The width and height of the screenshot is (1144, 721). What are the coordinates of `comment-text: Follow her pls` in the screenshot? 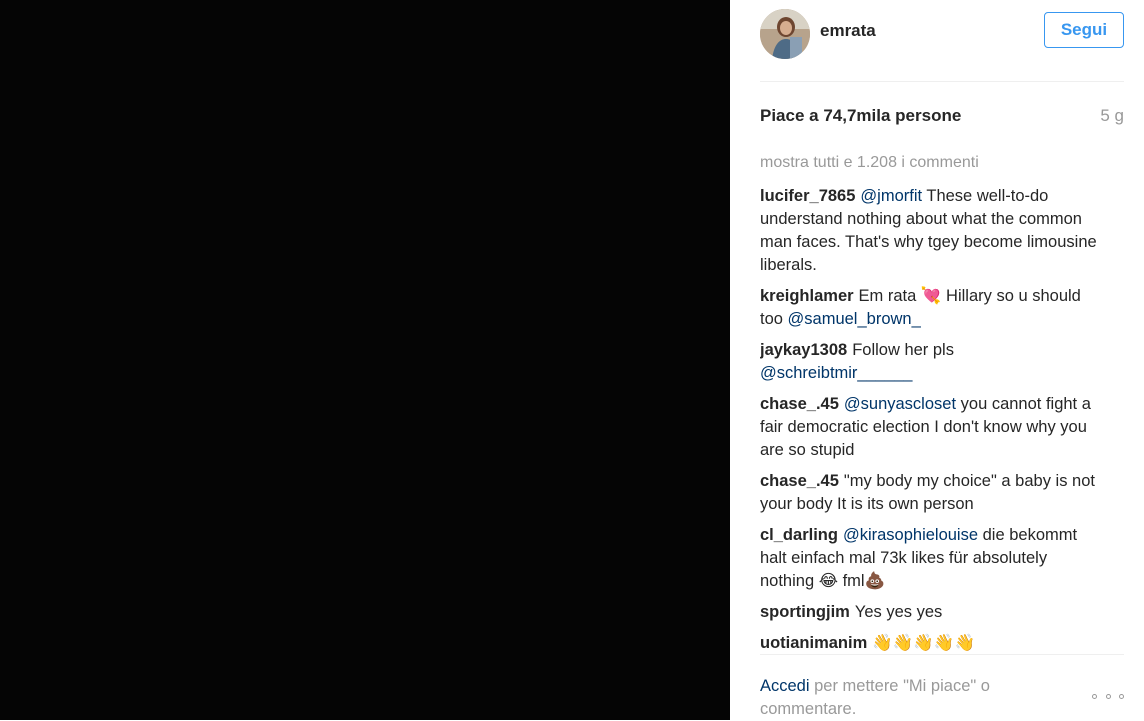 It's located at (903, 350).